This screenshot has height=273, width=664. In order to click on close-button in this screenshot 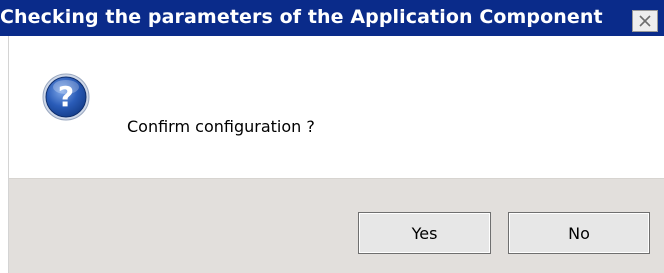, I will do `click(645, 21)`.